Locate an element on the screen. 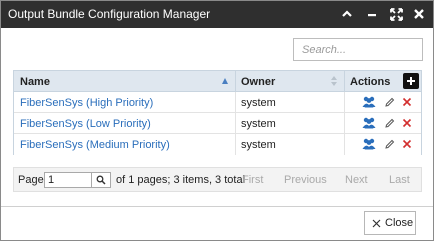  first-page-link: First is located at coordinates (252, 180).